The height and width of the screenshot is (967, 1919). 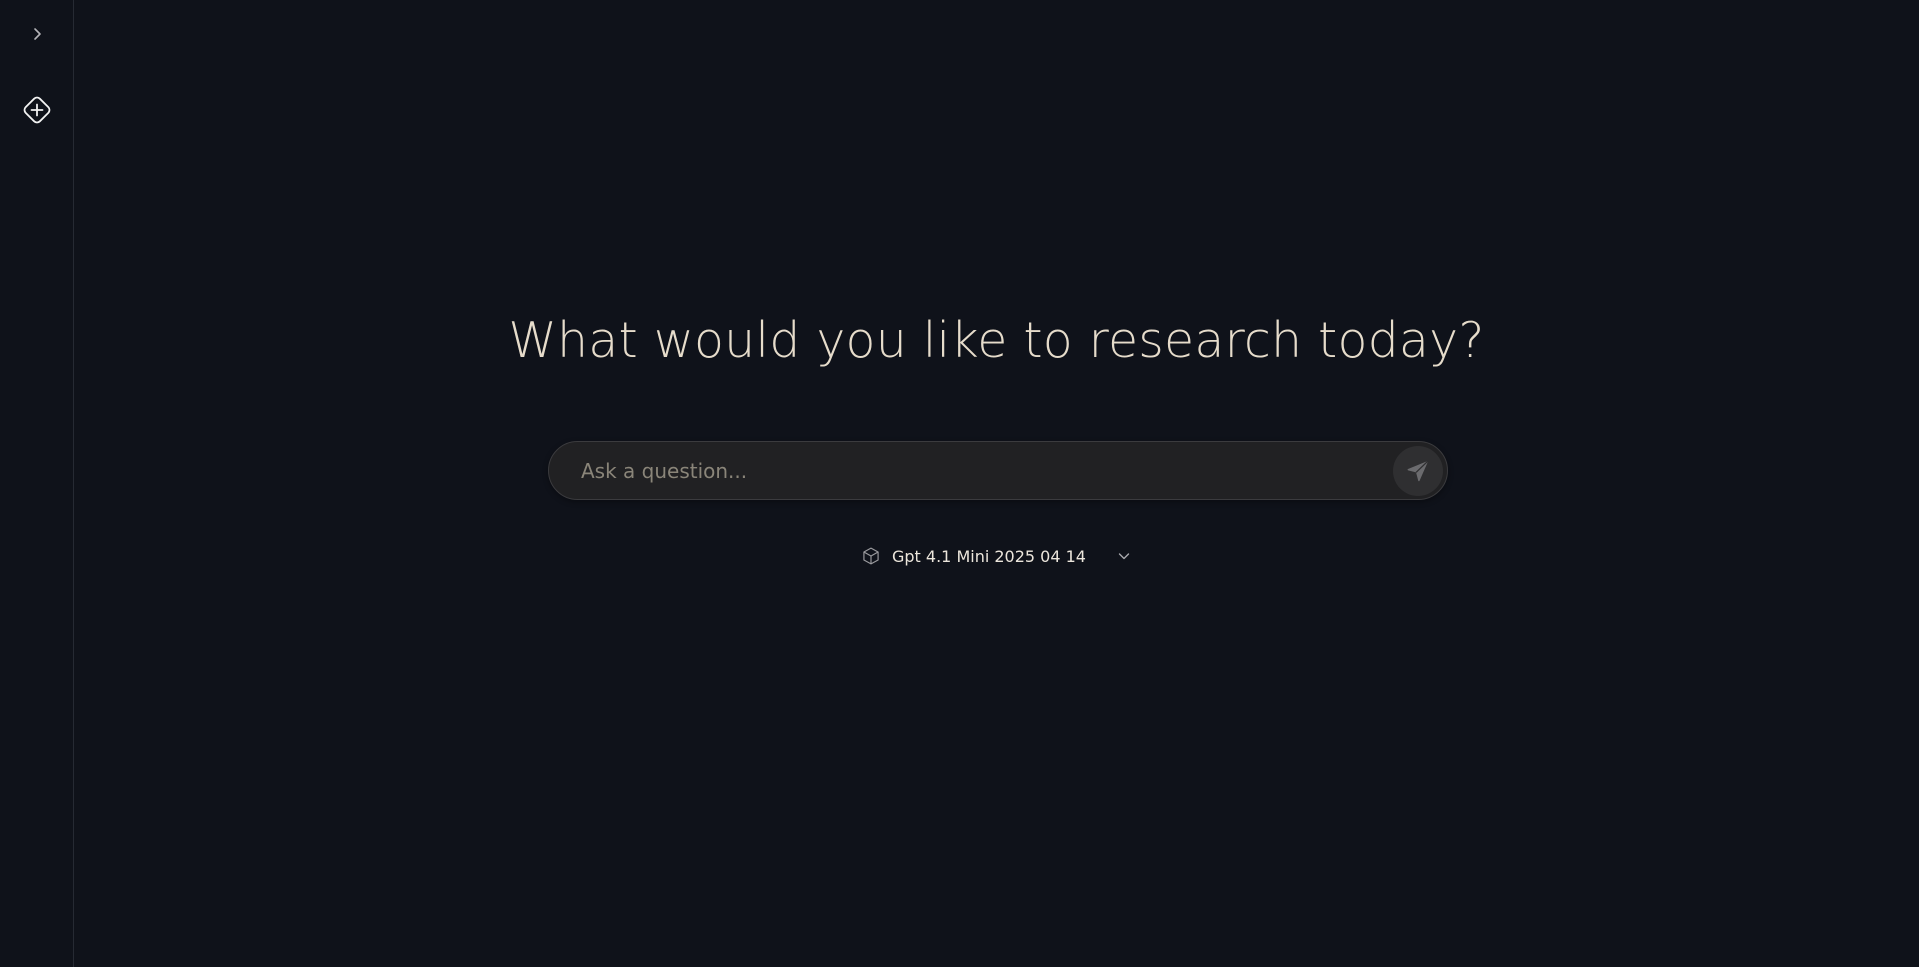 I want to click on sidebar-toggle-button, so click(x=37, y=34).